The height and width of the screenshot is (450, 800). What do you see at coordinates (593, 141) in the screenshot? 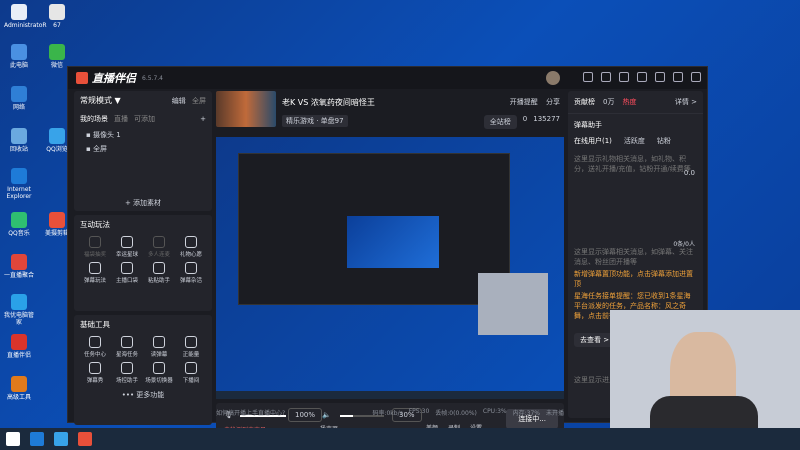
I see `tab-online-users: 在线用户(1)` at bounding box center [593, 141].